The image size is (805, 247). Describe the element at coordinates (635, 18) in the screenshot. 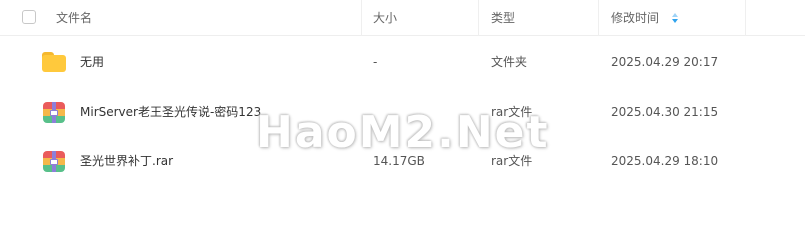

I see `header-mtime-label: 修改时间` at that location.